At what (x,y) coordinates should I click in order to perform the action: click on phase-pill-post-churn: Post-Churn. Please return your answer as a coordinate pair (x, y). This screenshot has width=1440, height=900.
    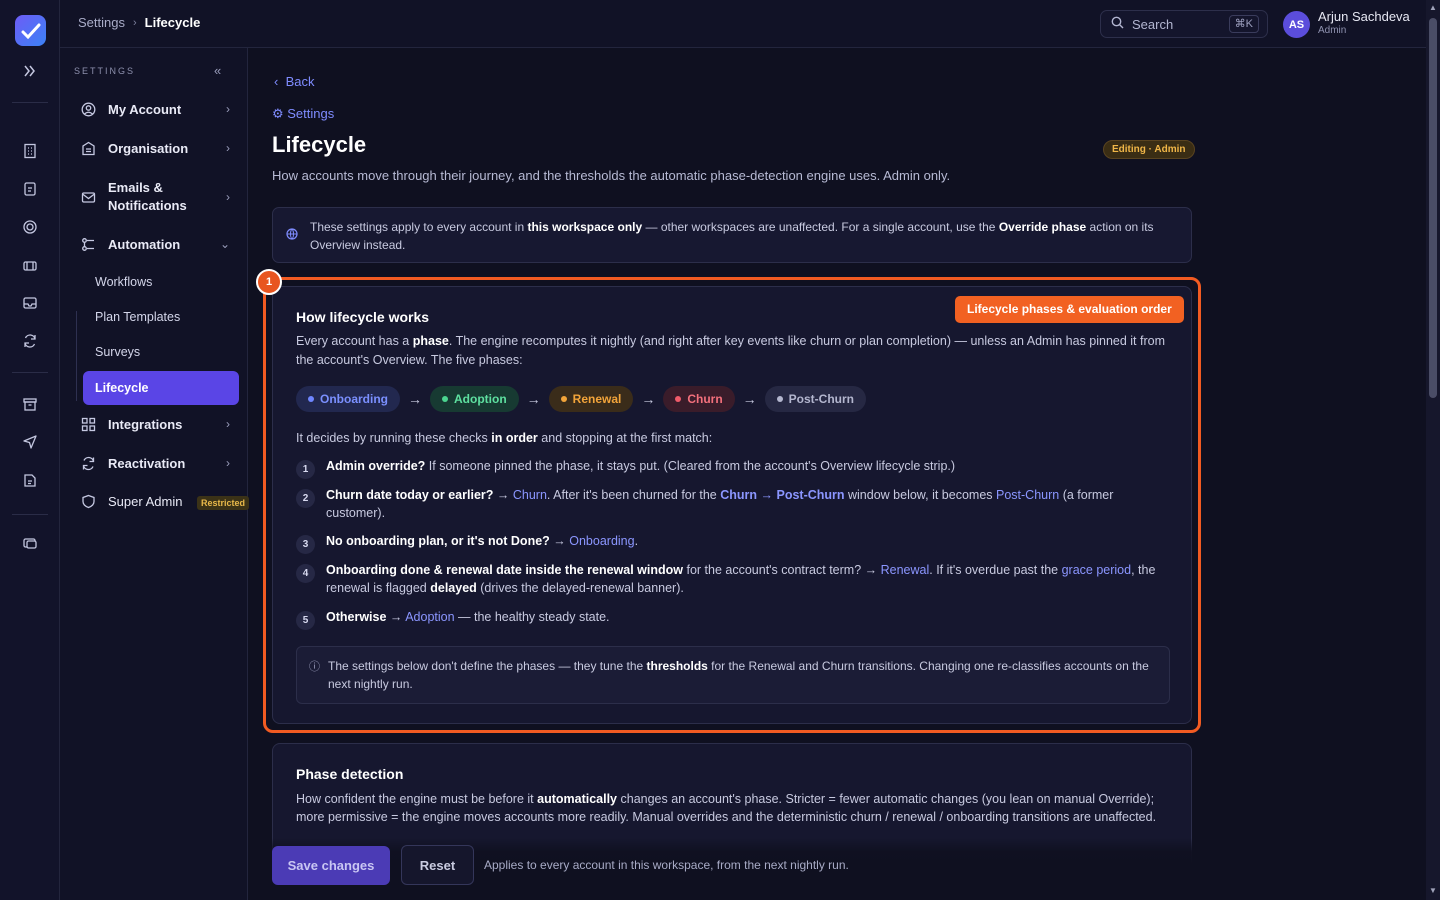
    Looking at the image, I should click on (815, 399).